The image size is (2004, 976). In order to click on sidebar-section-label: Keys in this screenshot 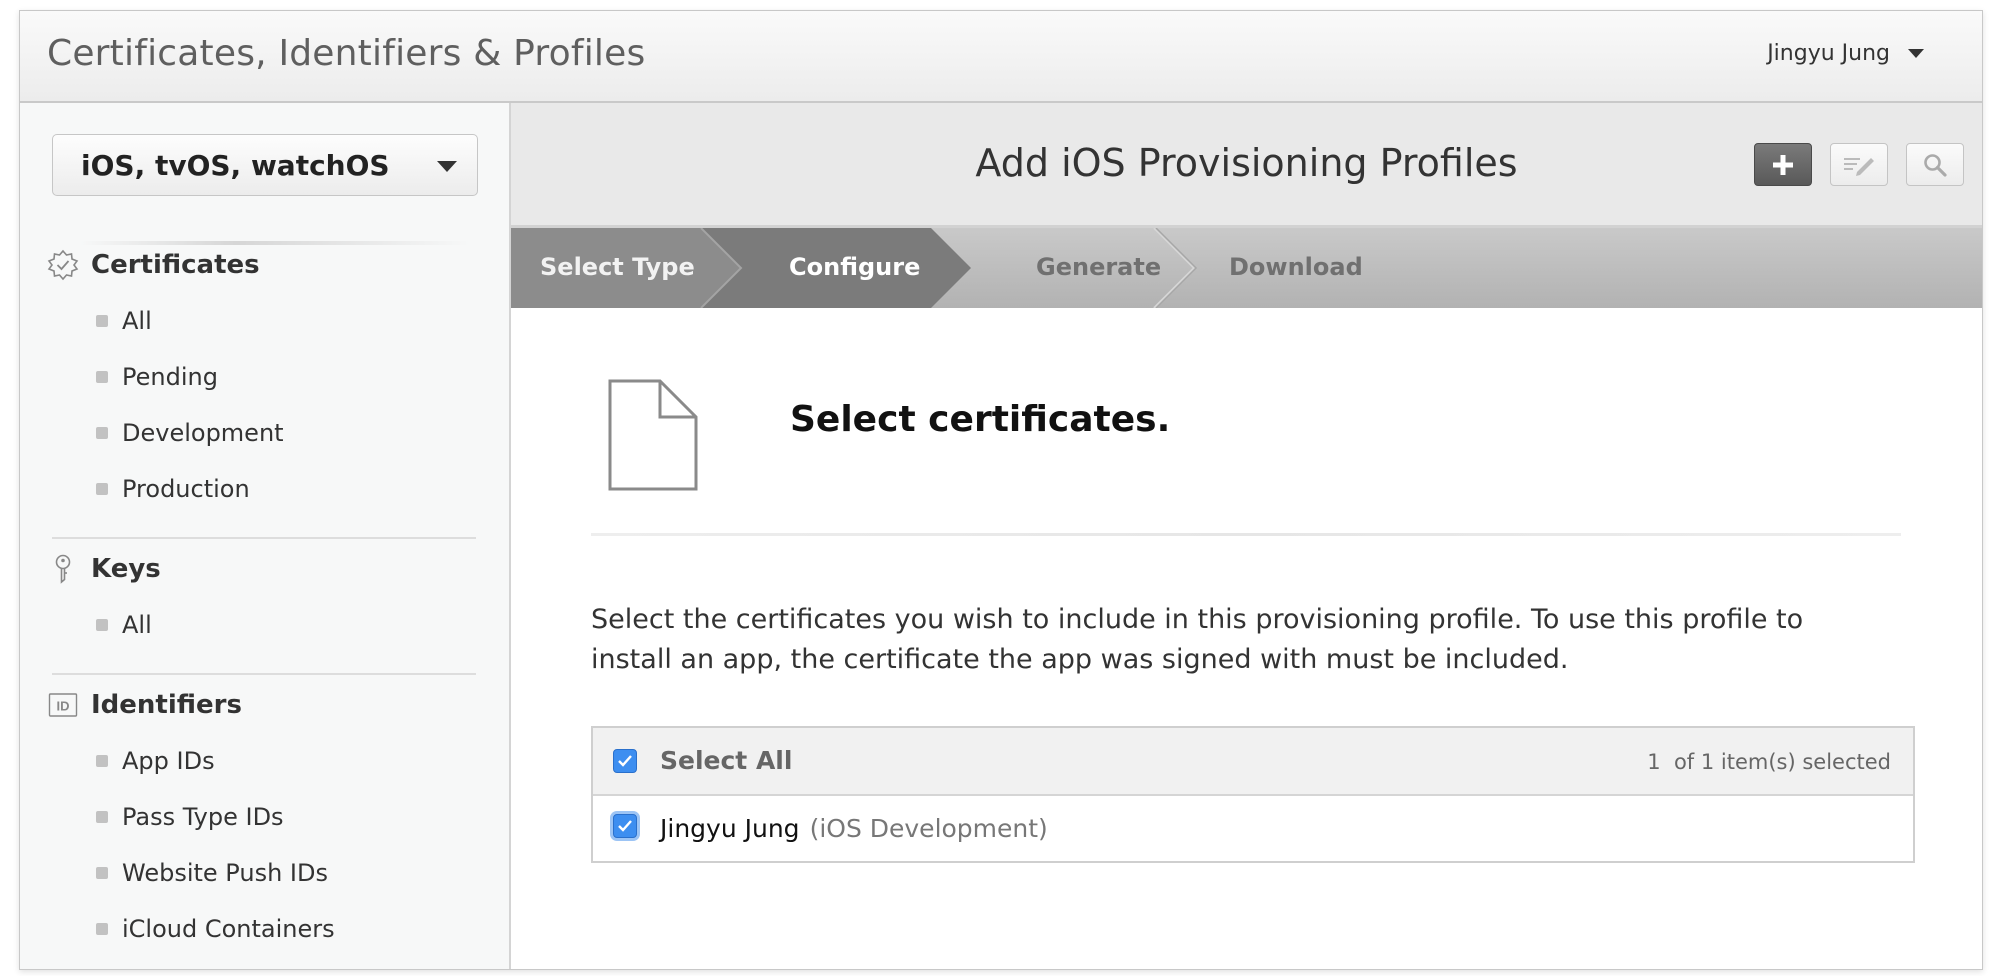, I will do `click(126, 569)`.